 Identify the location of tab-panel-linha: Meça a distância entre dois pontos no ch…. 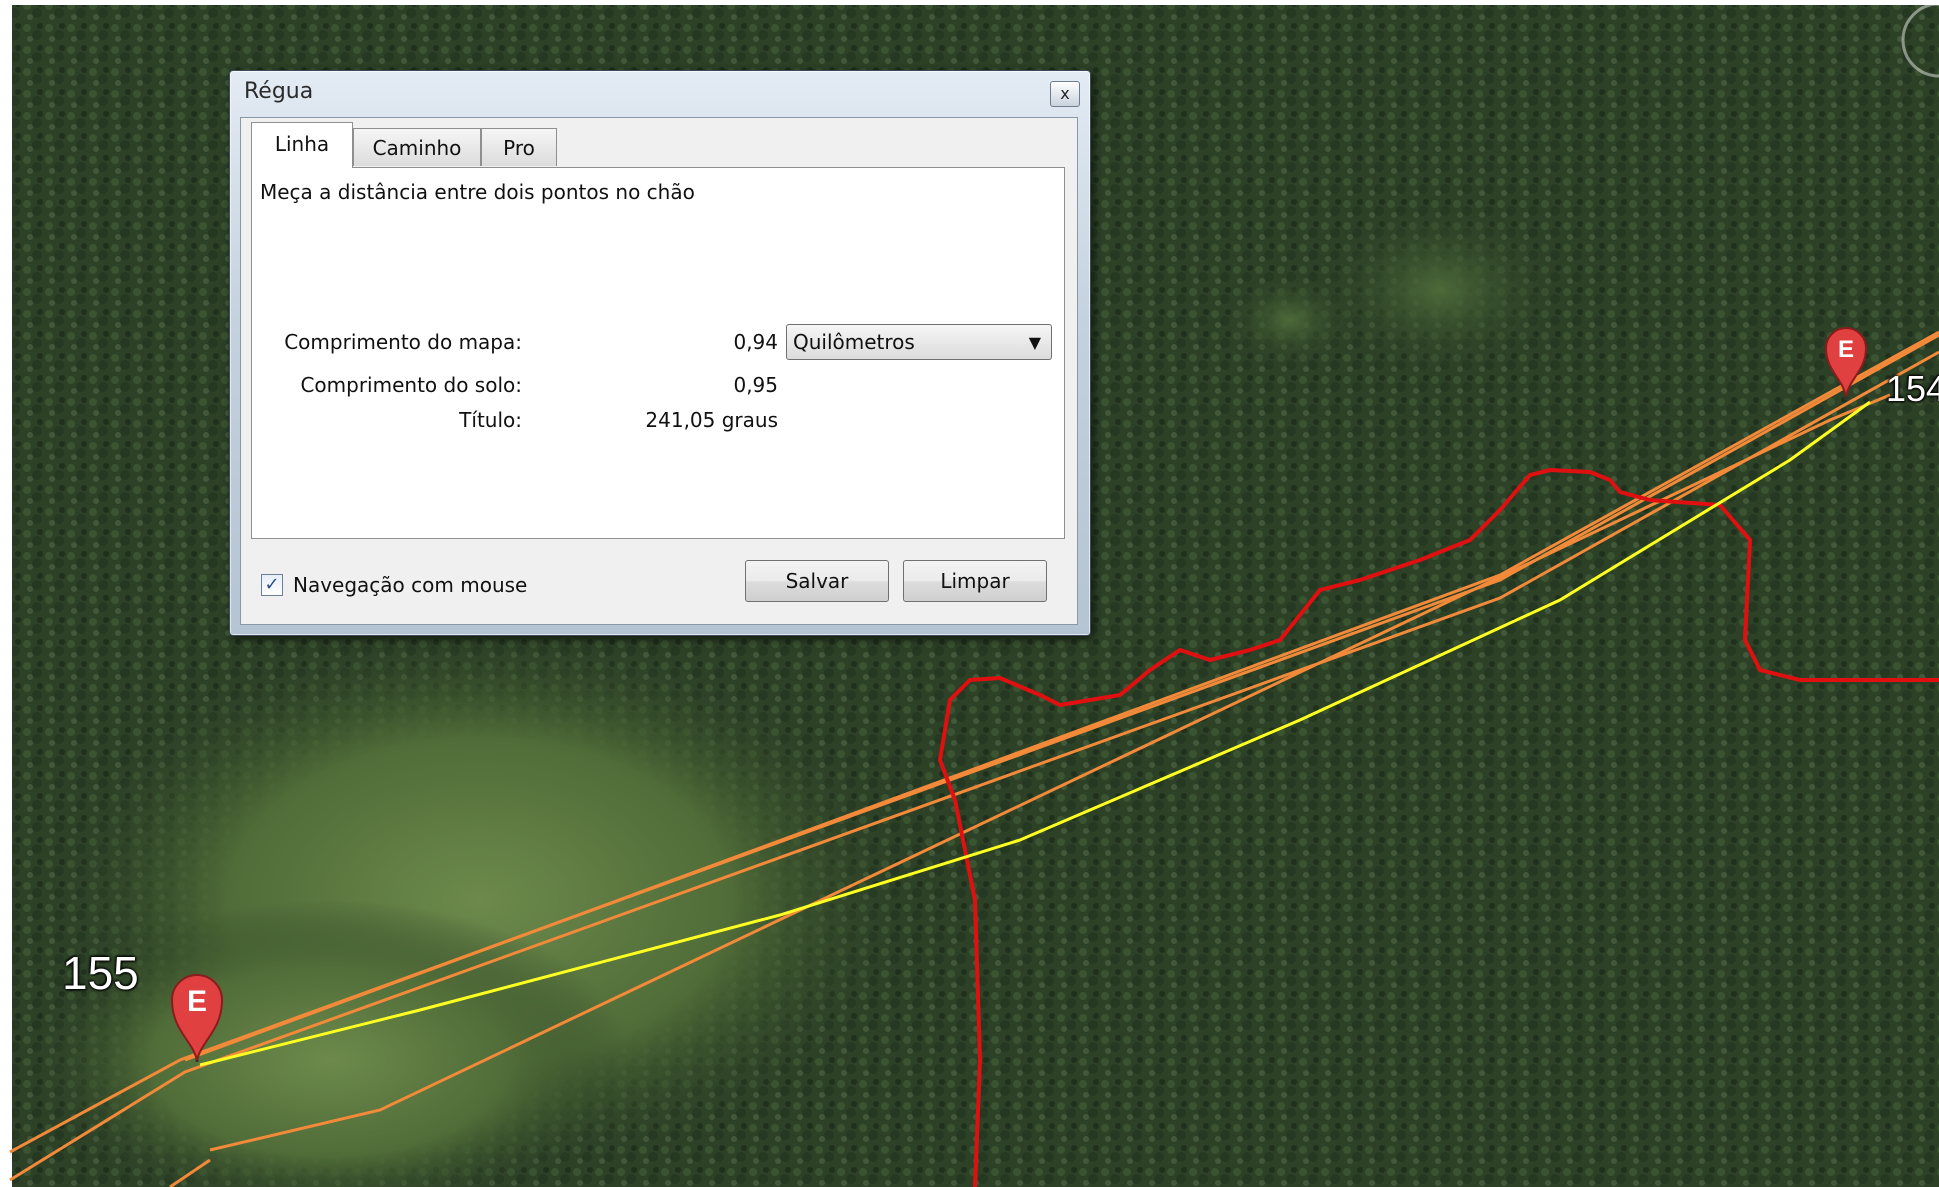
(658, 353).